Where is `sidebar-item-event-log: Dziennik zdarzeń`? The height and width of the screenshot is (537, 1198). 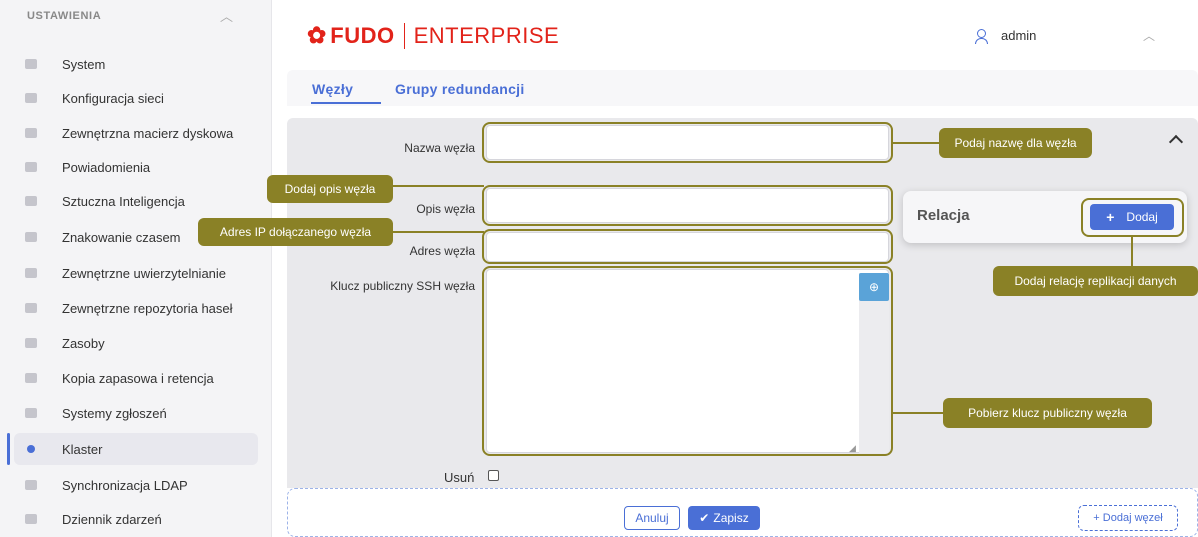 sidebar-item-event-log: Dziennik zdarzeń is located at coordinates (136, 519).